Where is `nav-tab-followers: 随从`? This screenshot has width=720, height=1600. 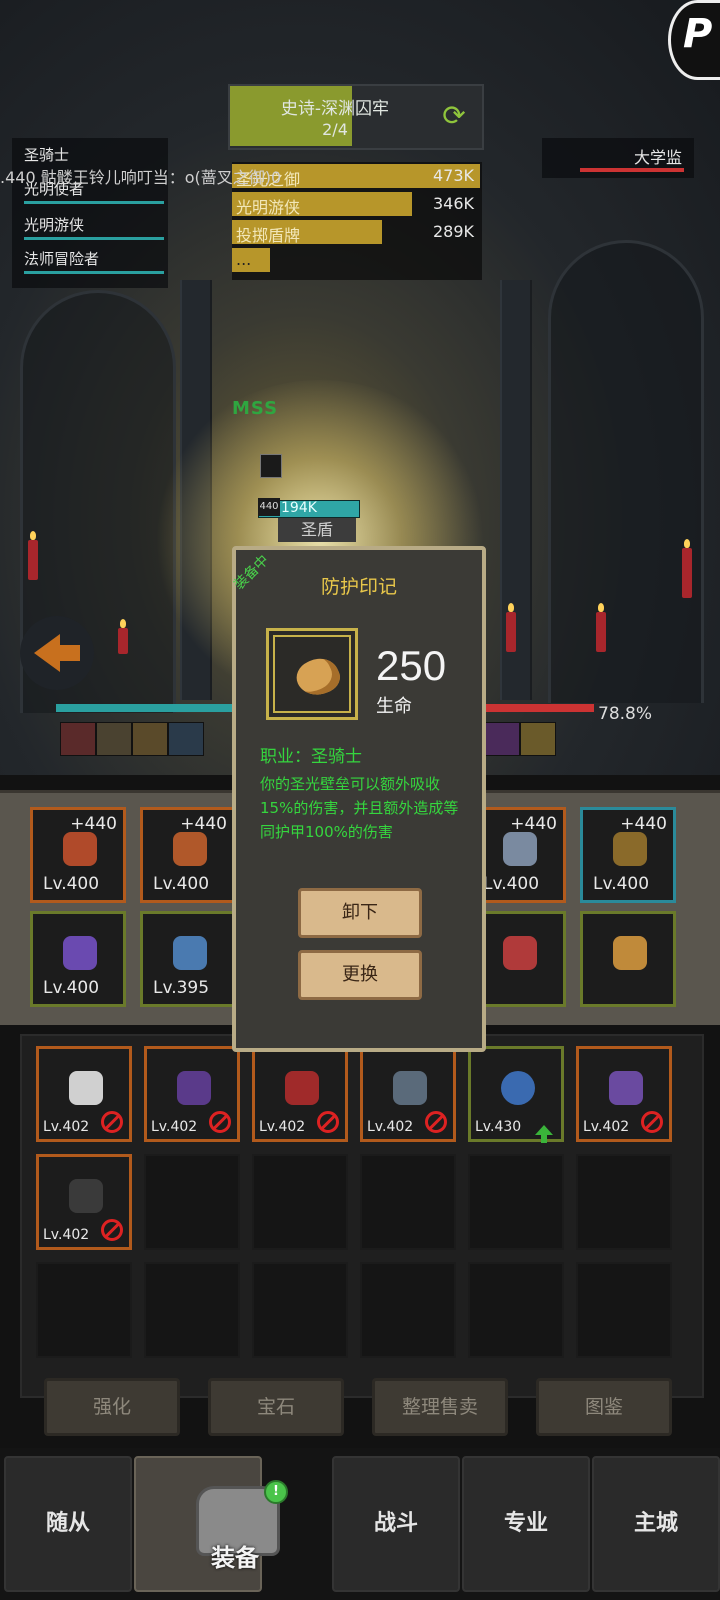 nav-tab-followers: 随从 is located at coordinates (68, 1524).